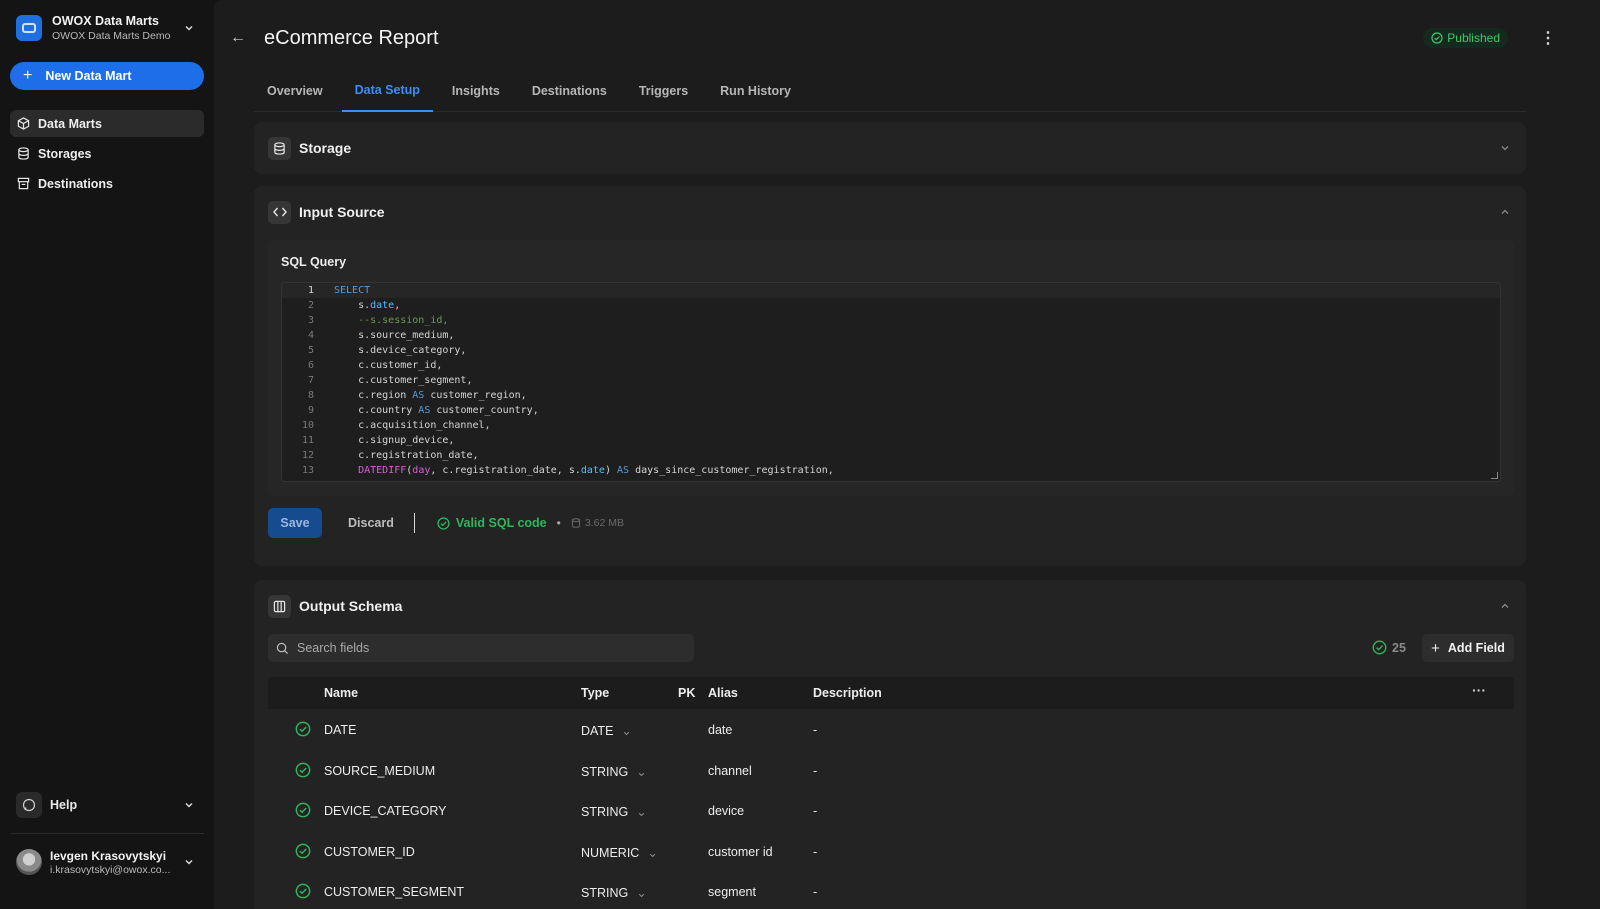 Image resolution: width=1600 pixels, height=909 pixels. Describe the element at coordinates (1399, 647) in the screenshot. I see `fields-count-value: 25` at that location.